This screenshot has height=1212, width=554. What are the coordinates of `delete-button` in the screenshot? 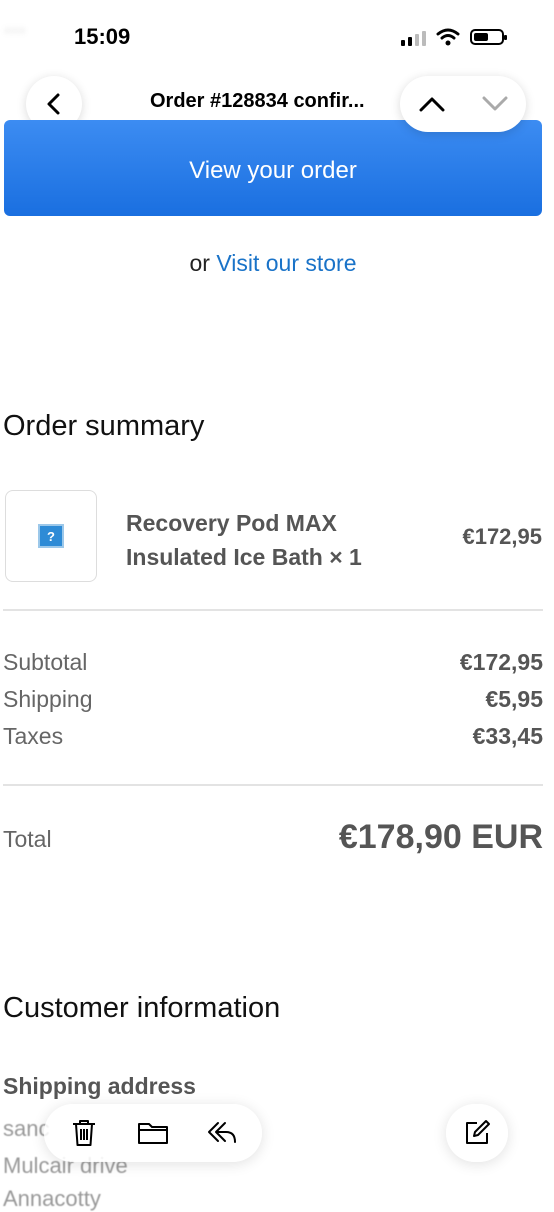 It's located at (84, 1133).